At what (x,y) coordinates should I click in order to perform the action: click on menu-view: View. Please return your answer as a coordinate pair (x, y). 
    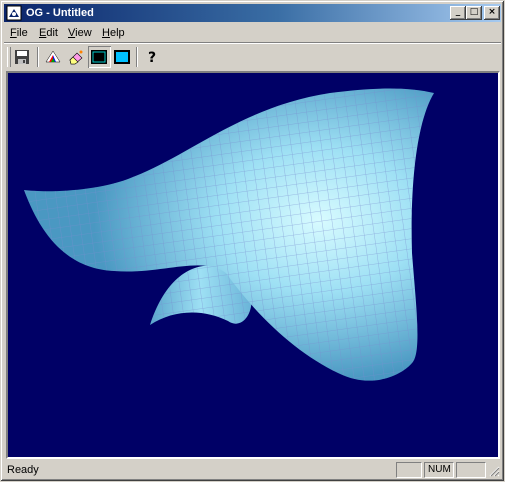
    Looking at the image, I should click on (80, 33).